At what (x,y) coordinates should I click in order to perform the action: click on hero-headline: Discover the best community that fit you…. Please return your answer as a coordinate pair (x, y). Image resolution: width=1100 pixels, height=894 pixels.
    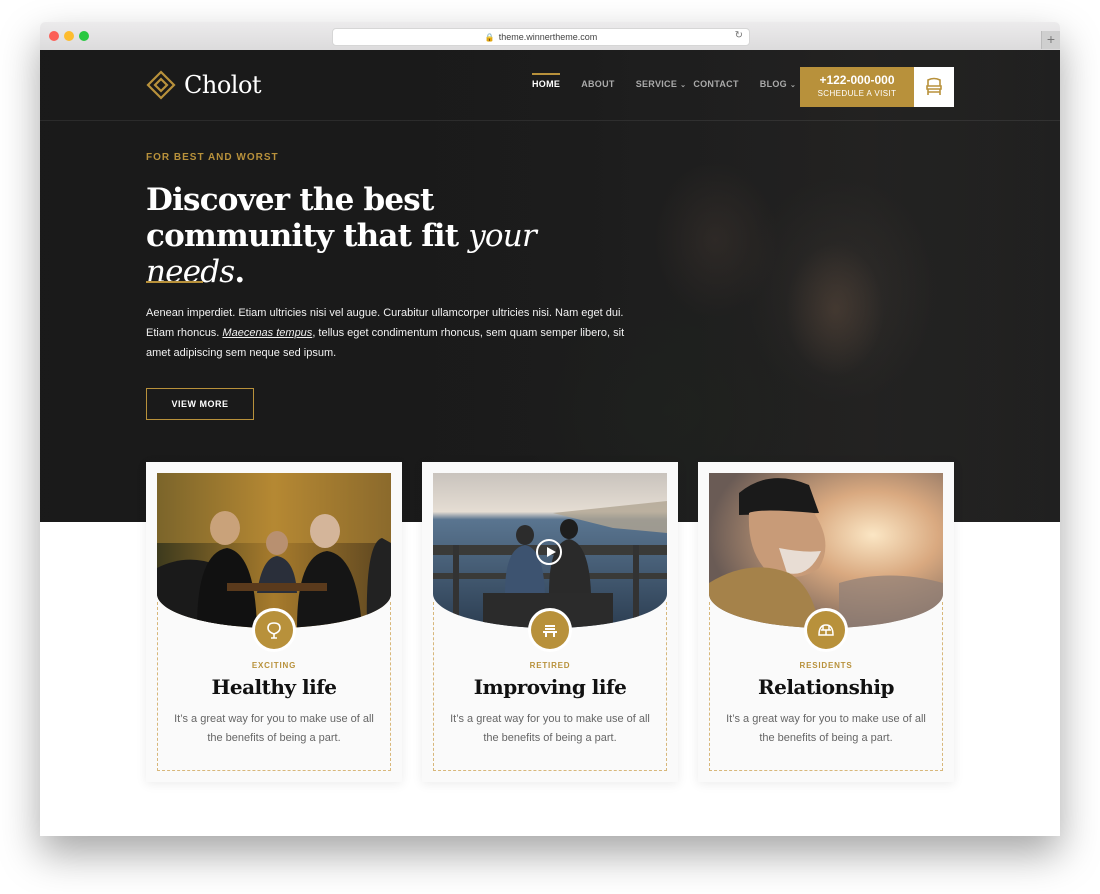
    Looking at the image, I should click on (386, 236).